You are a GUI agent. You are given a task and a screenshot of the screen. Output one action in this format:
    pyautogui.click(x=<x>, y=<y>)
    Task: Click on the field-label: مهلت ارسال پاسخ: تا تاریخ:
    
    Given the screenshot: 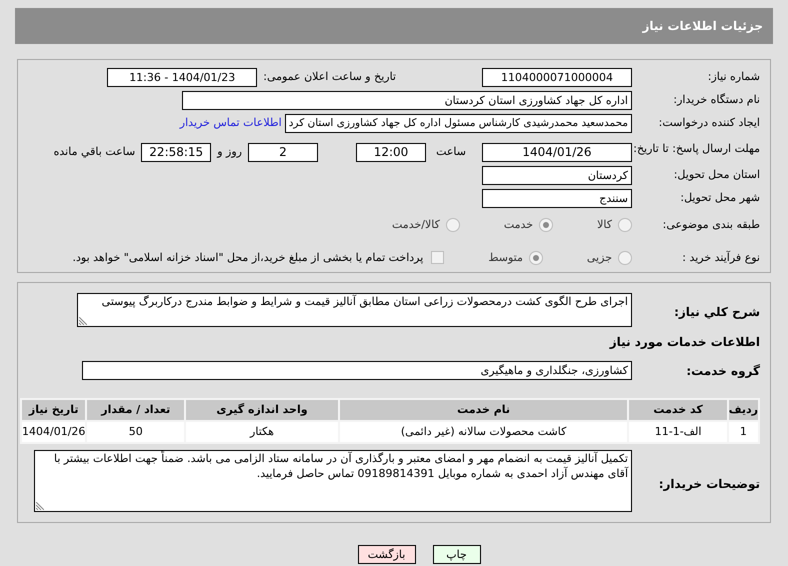 What is the action you would take?
    pyautogui.click(x=696, y=149)
    